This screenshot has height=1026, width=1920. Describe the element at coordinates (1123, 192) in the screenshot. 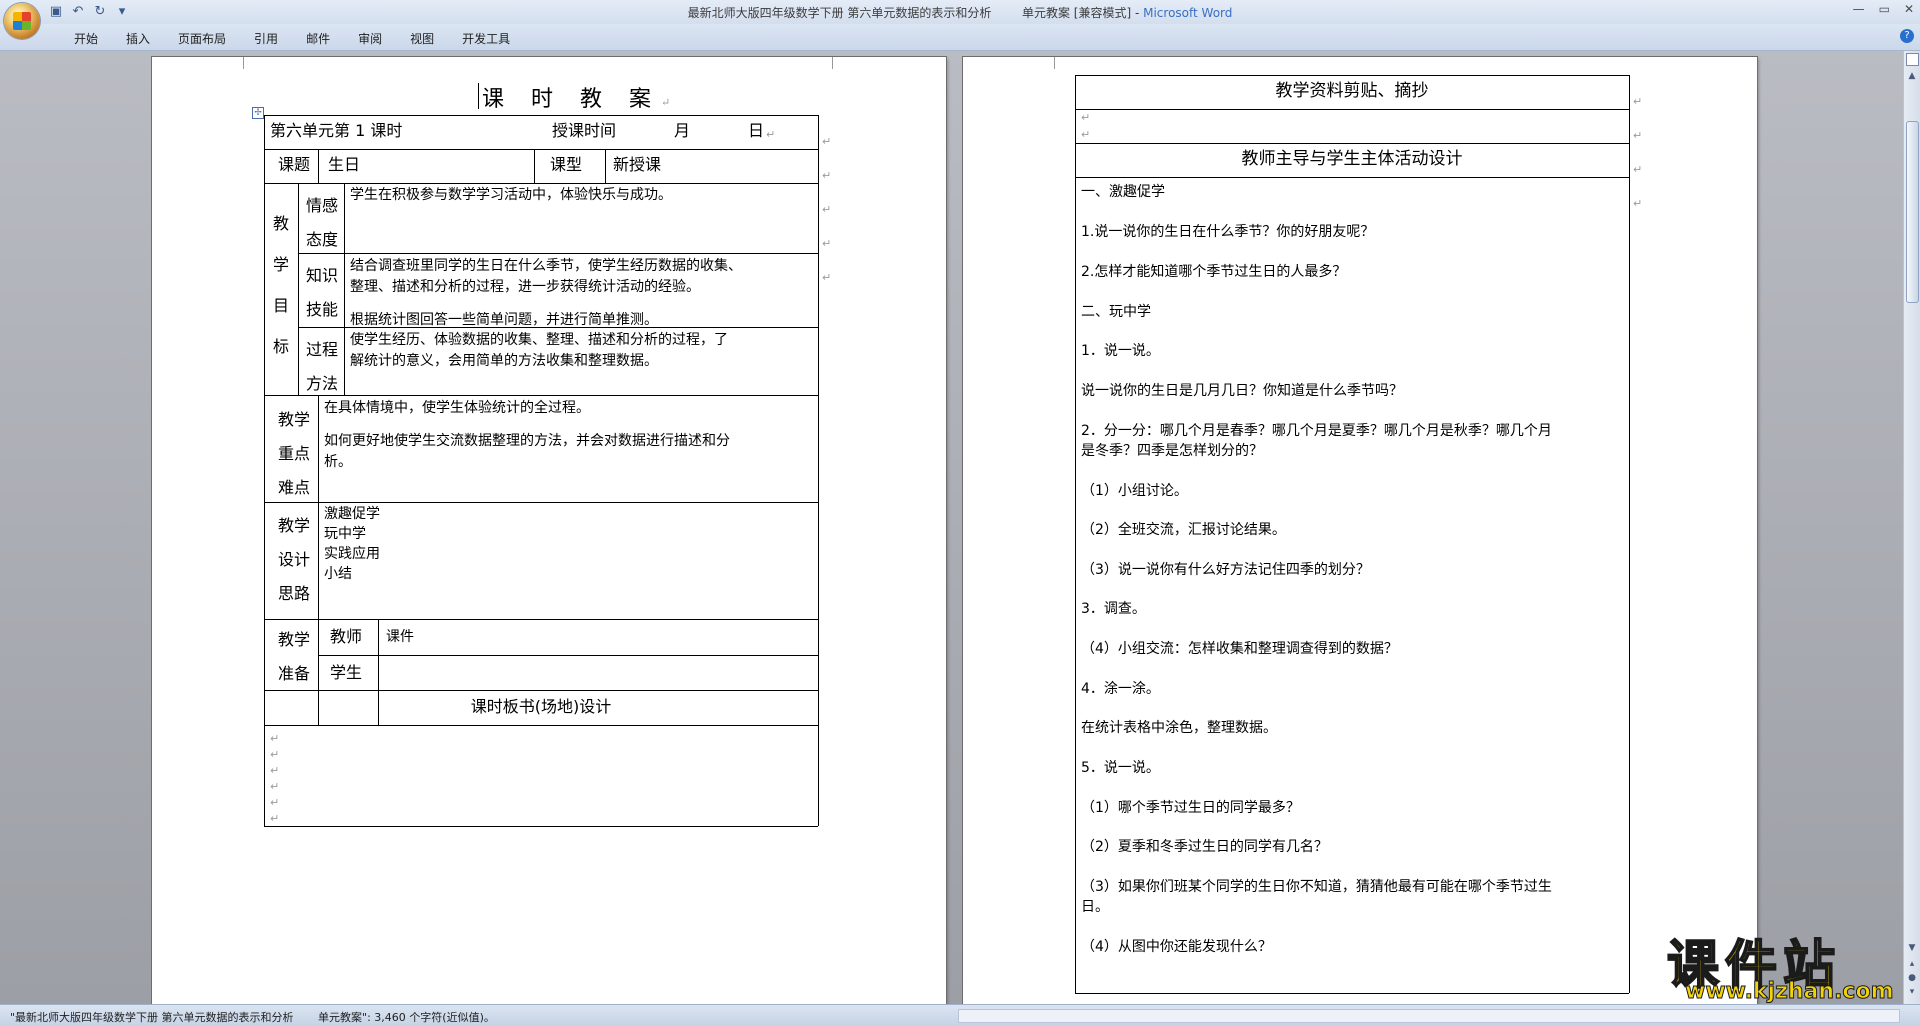

I see `activity-line: 一、激趣促学` at that location.